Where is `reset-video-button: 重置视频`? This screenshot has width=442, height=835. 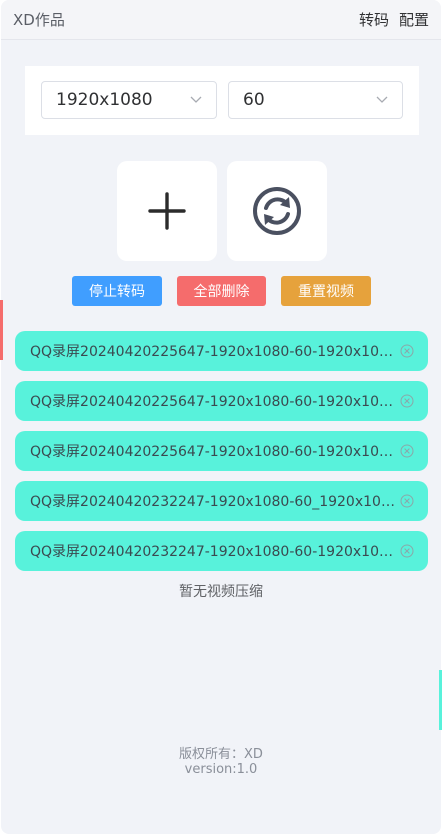
reset-video-button: 重置视频 is located at coordinates (326, 291).